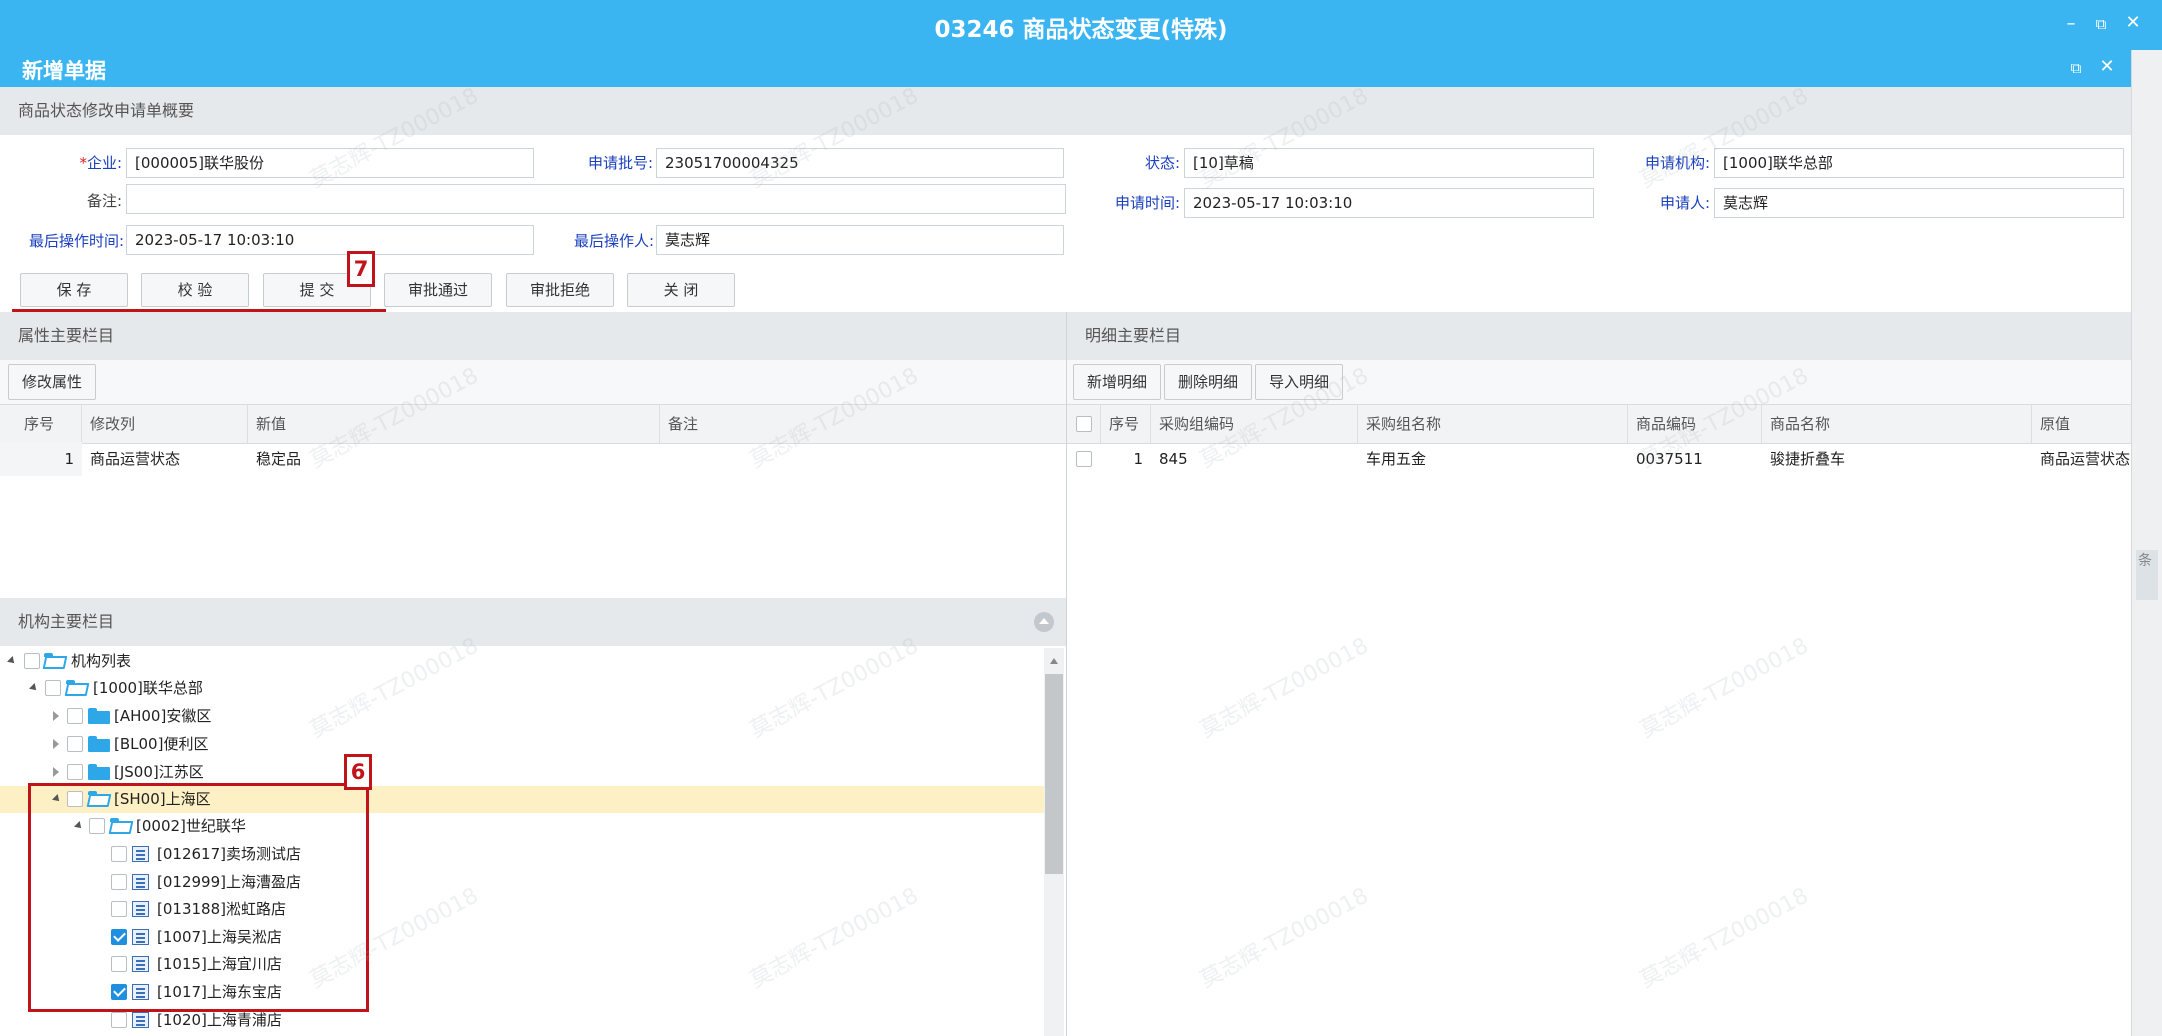 The height and width of the screenshot is (1036, 2162). I want to click on tree-scroll-thumb, so click(1054, 774).